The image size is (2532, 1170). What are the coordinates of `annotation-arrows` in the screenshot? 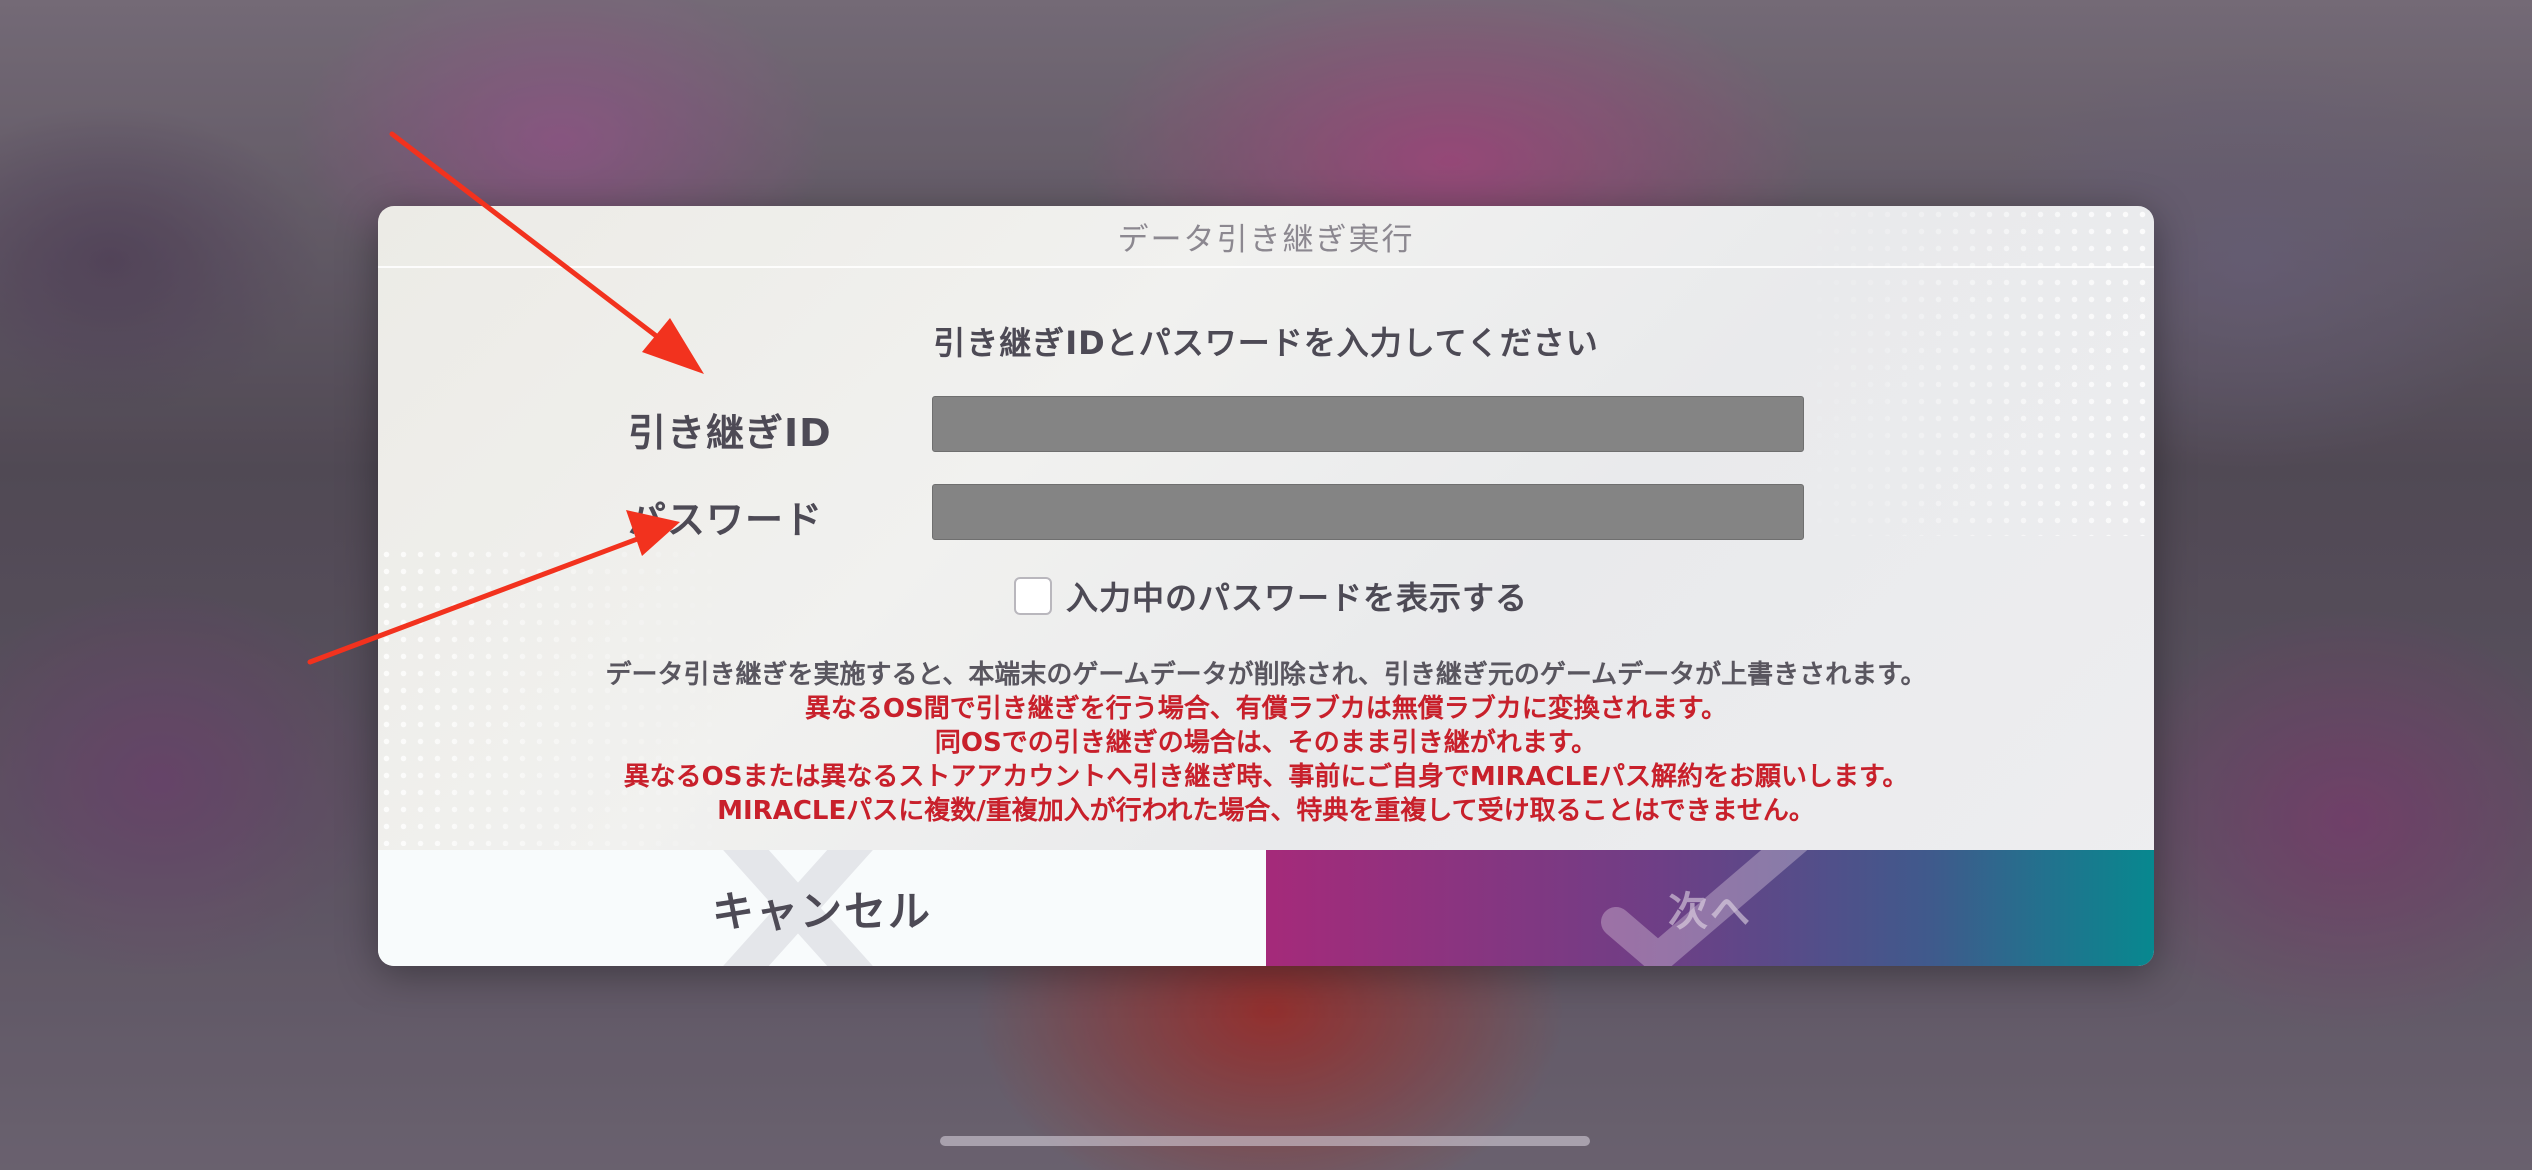 It's located at (505, 398).